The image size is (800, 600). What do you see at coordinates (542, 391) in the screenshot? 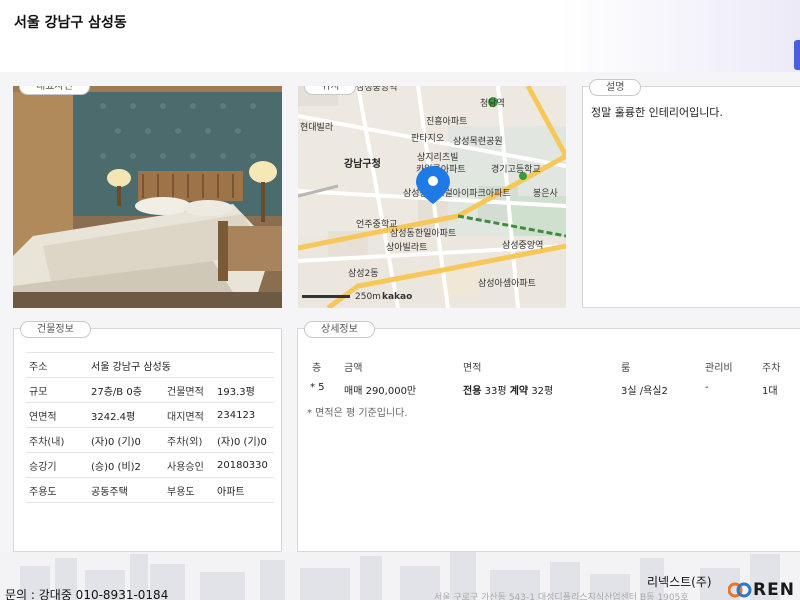
I see `area-contract-value: 32평` at bounding box center [542, 391].